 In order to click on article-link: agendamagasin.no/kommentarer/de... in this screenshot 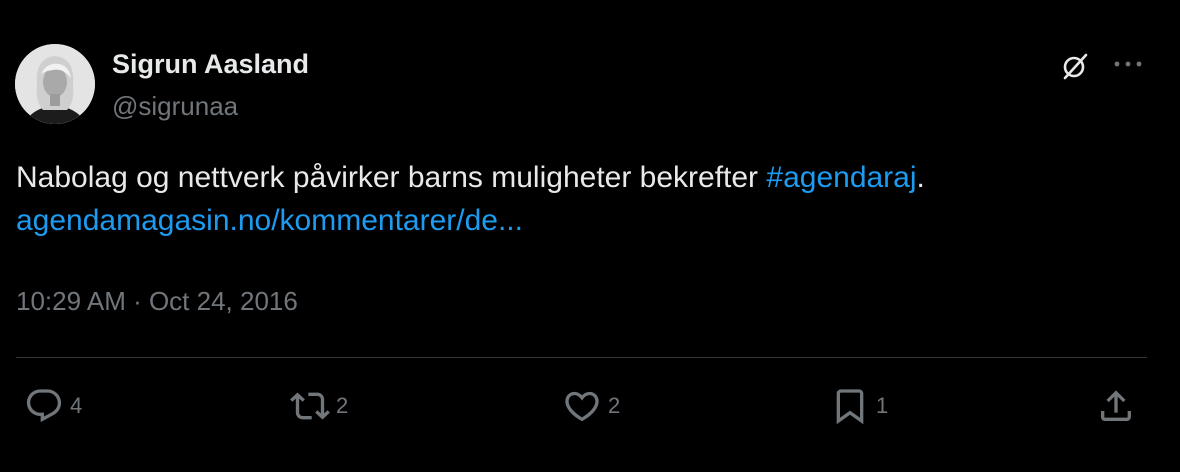, I will do `click(269, 220)`.